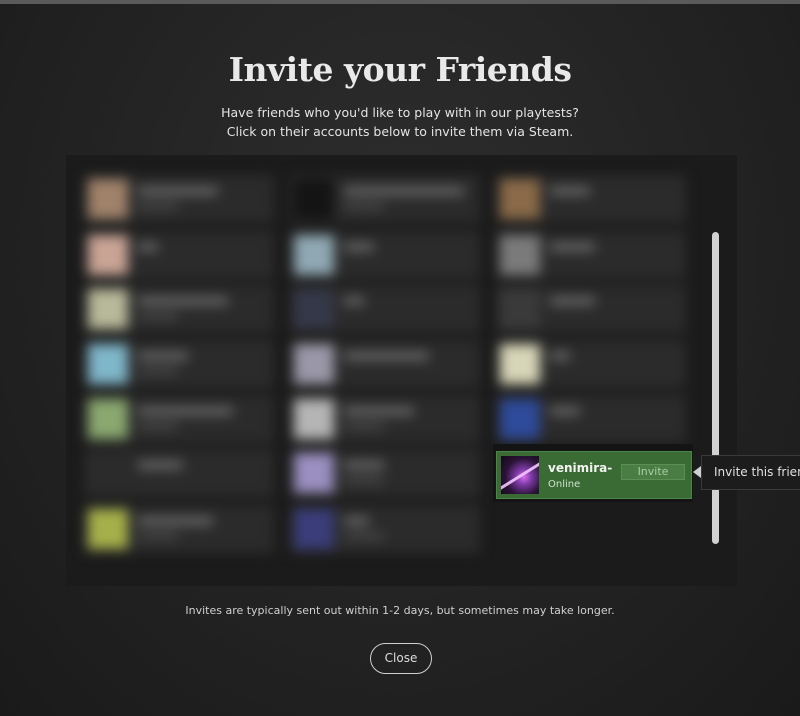 The height and width of the screenshot is (716, 800). I want to click on close-button: Close, so click(401, 658).